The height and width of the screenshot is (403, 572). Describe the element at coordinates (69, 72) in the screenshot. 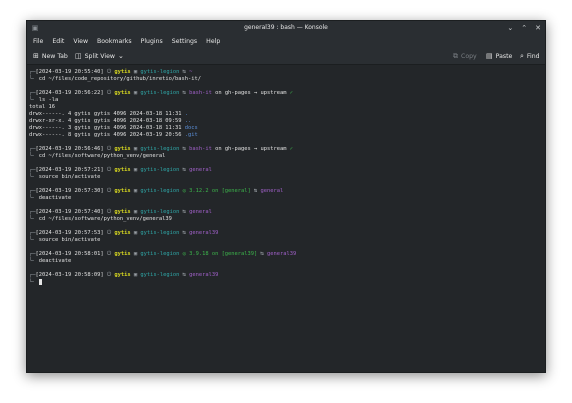

I see `prompt-time: [2024-03-19 20:55:40]` at that location.